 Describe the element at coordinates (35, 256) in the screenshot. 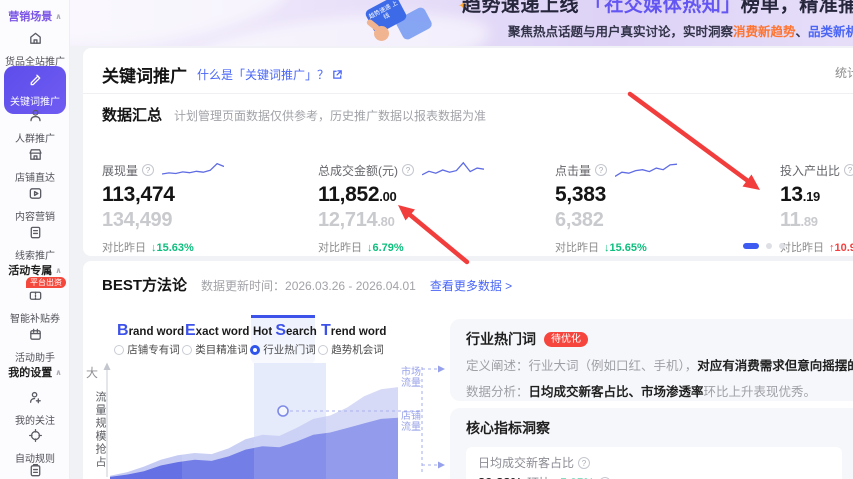

I see `sidebar-item-label: 线索推广` at that location.